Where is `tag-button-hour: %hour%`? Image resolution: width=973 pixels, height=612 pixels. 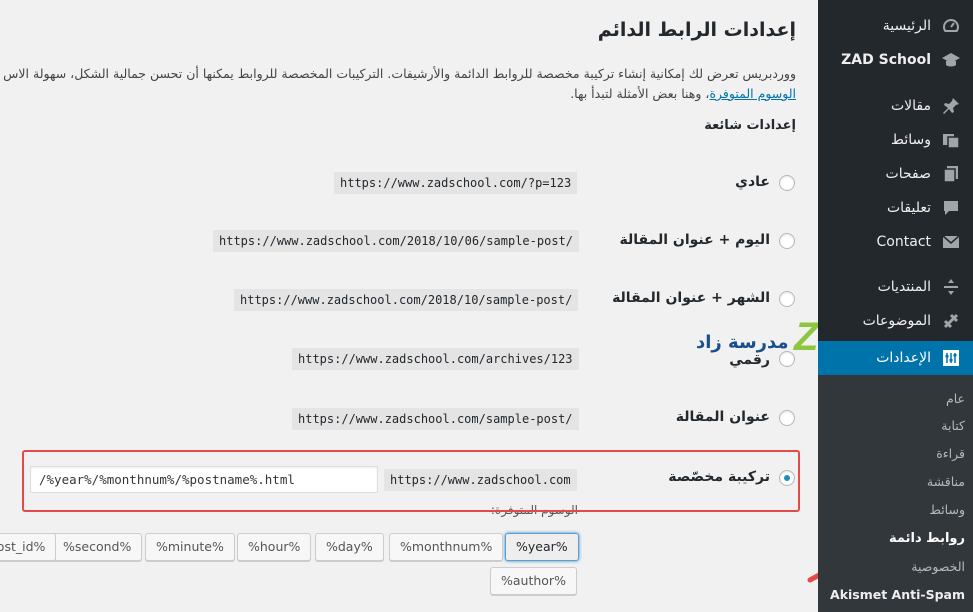
tag-button-hour: %hour% is located at coordinates (274, 547).